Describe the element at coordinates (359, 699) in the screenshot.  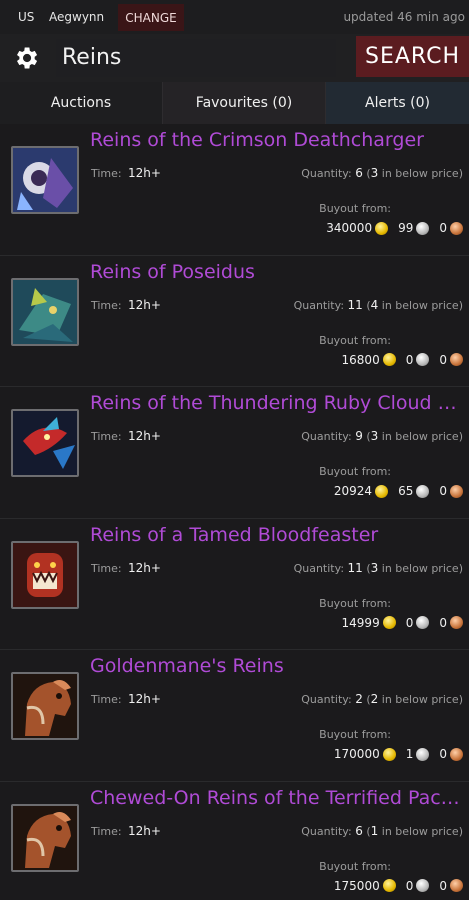
I see `quantity-value: 2` at that location.